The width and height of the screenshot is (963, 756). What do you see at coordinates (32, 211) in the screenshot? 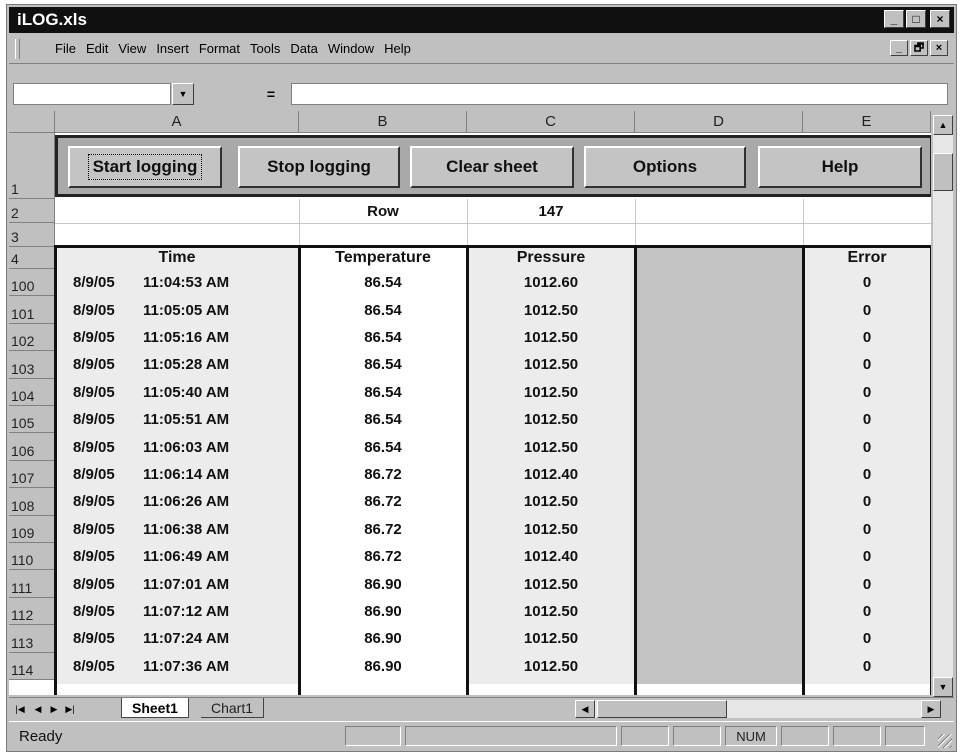
I see `row-header-2: 2` at bounding box center [32, 211].